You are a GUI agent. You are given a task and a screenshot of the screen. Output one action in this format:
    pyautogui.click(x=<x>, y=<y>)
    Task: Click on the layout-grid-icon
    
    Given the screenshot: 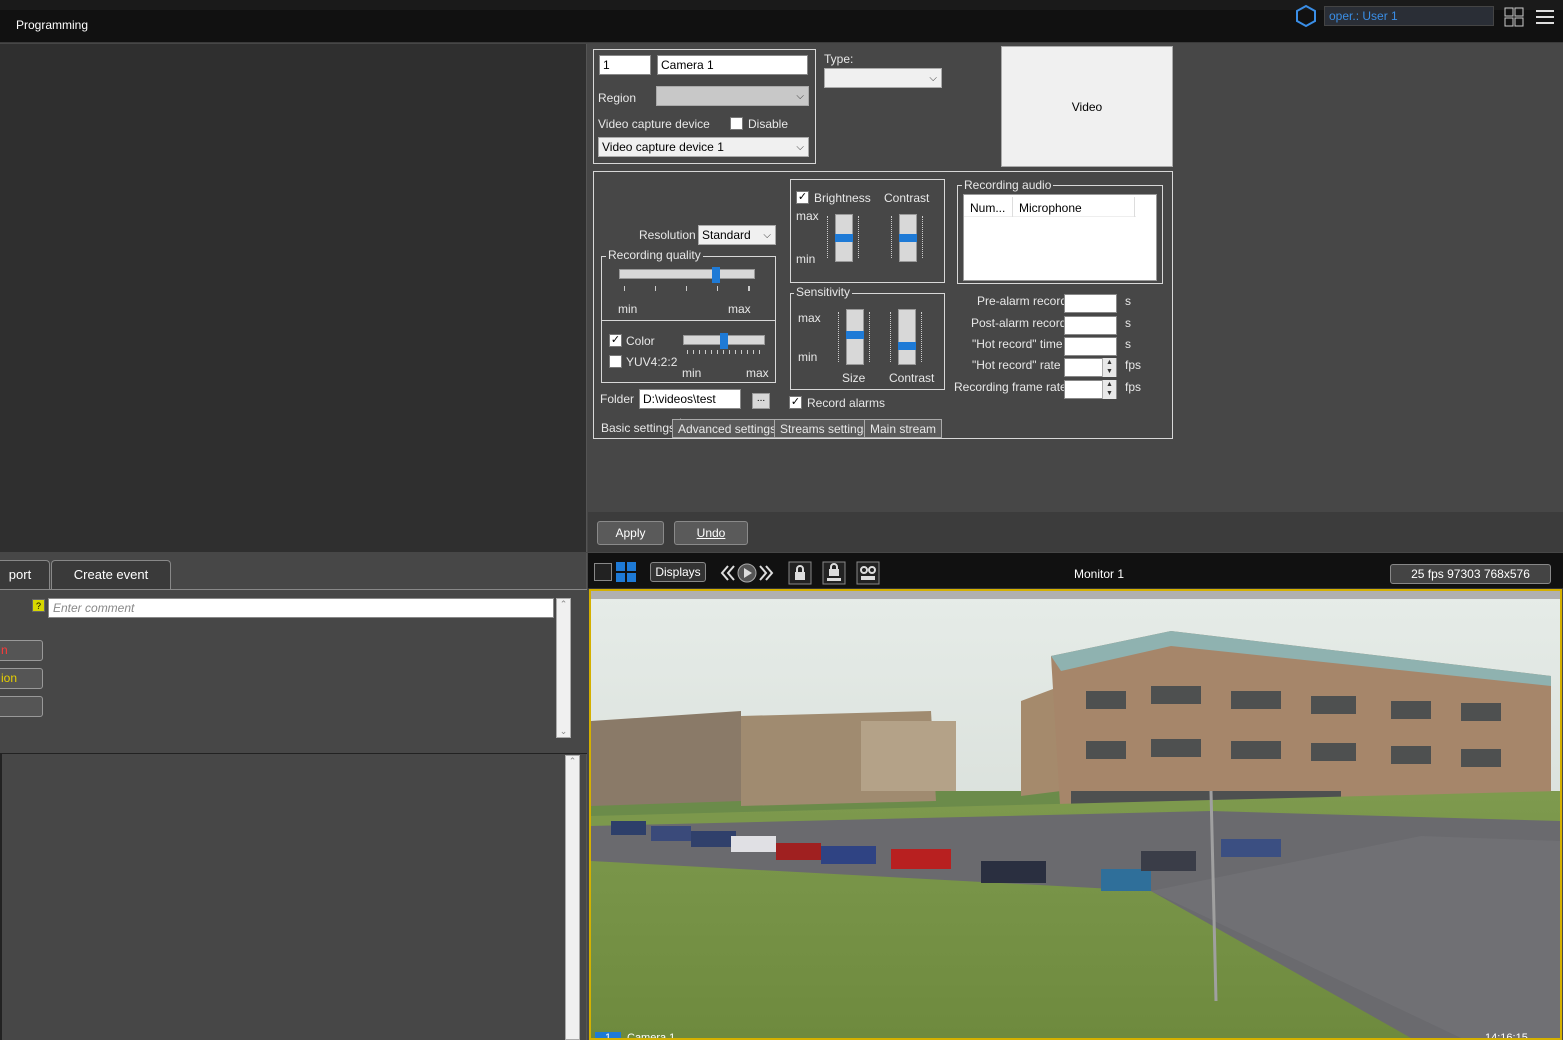 What is the action you would take?
    pyautogui.click(x=1514, y=17)
    